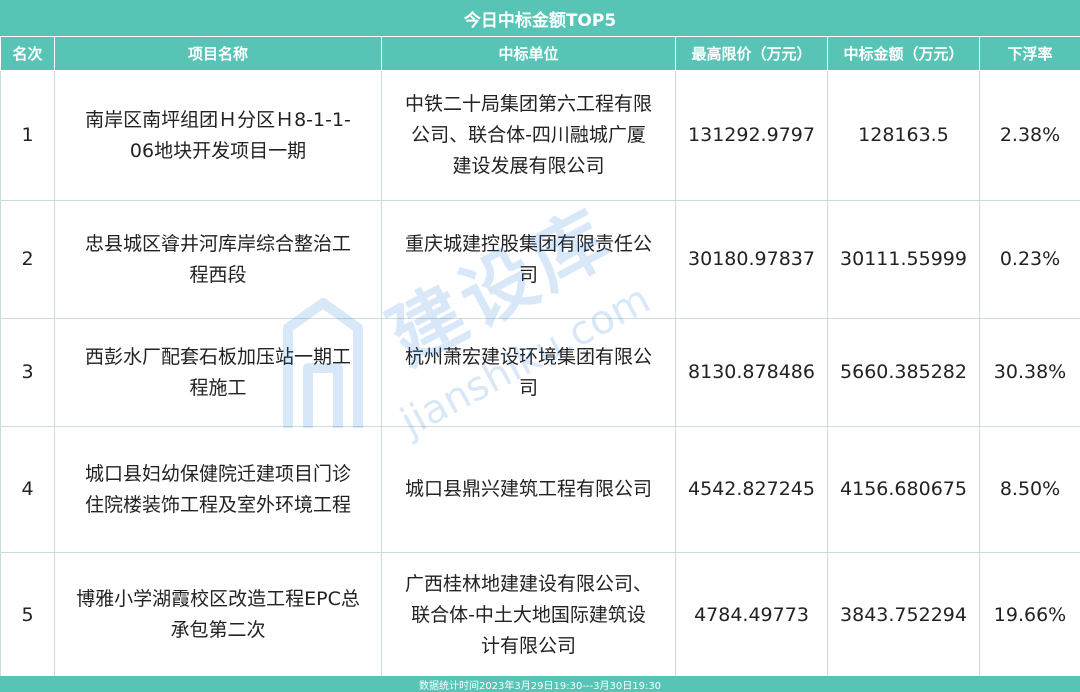 This screenshot has width=1080, height=692. Describe the element at coordinates (528, 259) in the screenshot. I see `winner-cell: 重庆城建控股集团有限责任公 司` at that location.